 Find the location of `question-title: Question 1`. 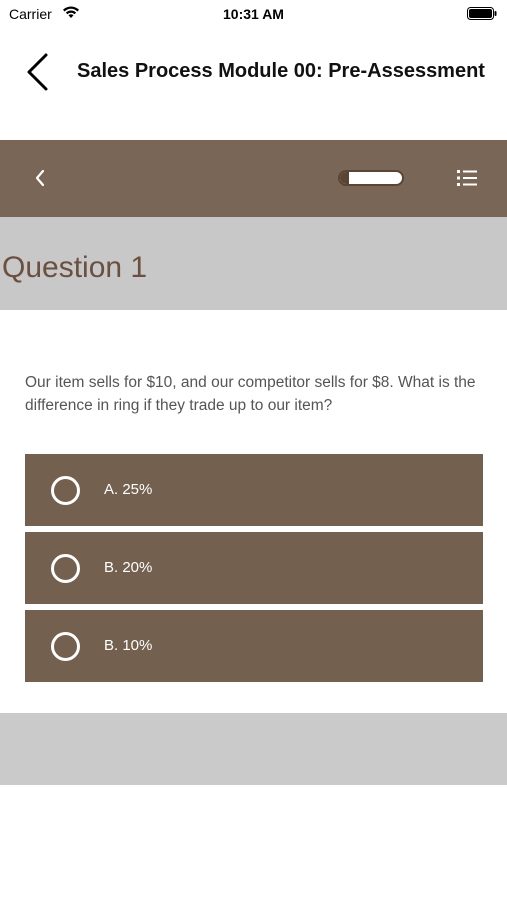

question-title: Question 1 is located at coordinates (75, 267).